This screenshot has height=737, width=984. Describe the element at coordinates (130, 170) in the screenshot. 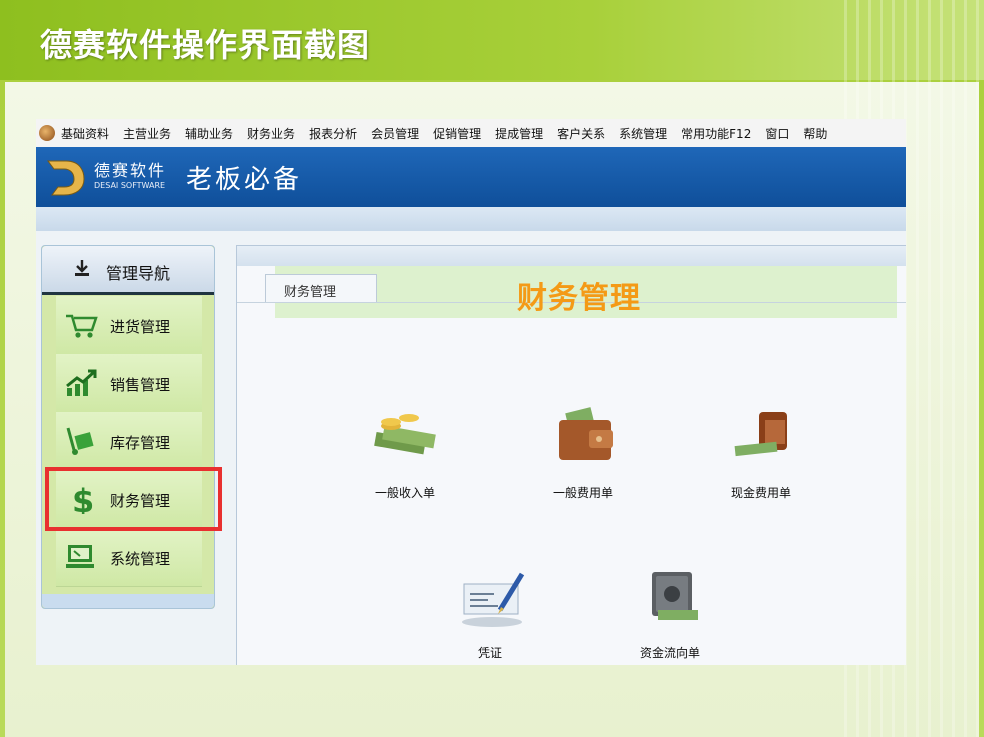

I see `logo-text: 德赛软件` at that location.